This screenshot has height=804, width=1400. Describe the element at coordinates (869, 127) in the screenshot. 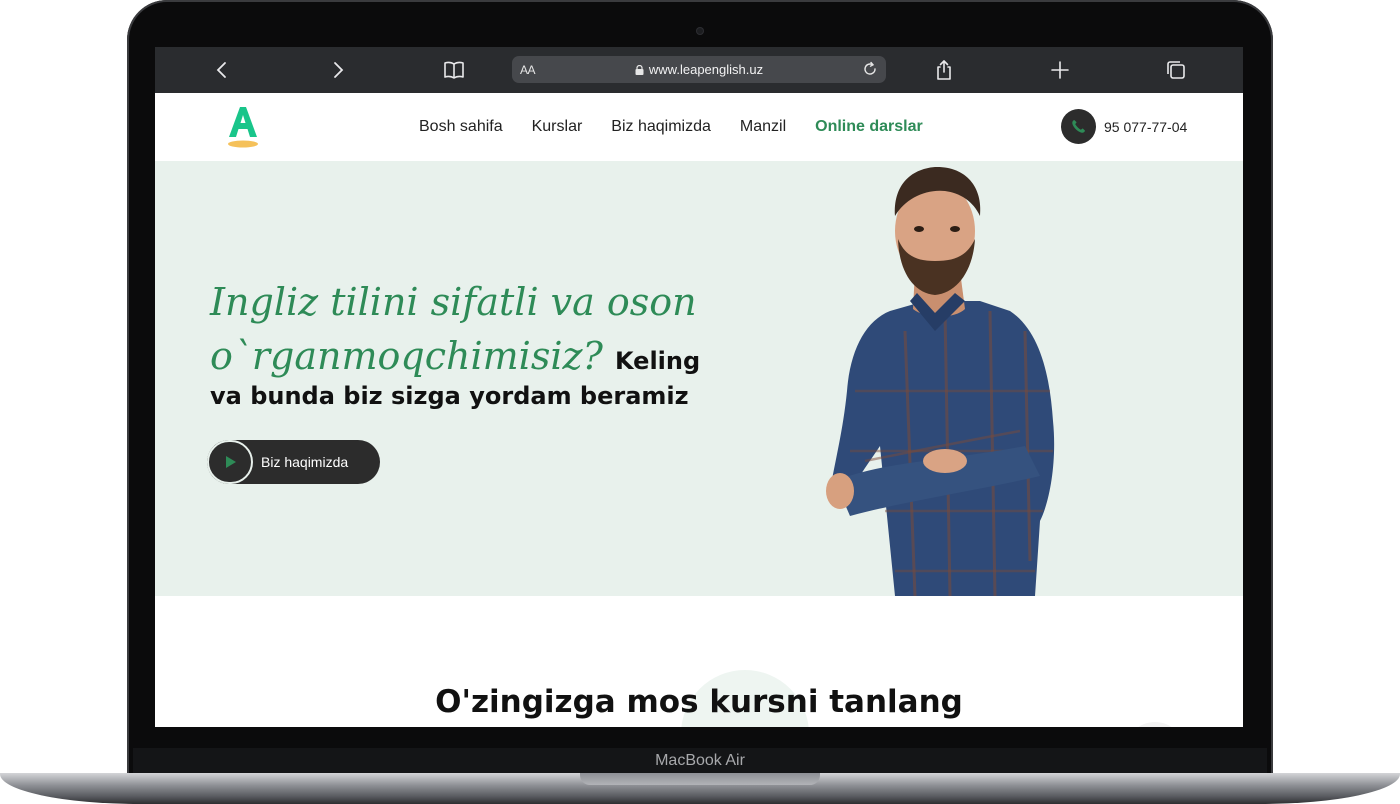

I see `nav-item-online-darslar: Online darslar` at that location.